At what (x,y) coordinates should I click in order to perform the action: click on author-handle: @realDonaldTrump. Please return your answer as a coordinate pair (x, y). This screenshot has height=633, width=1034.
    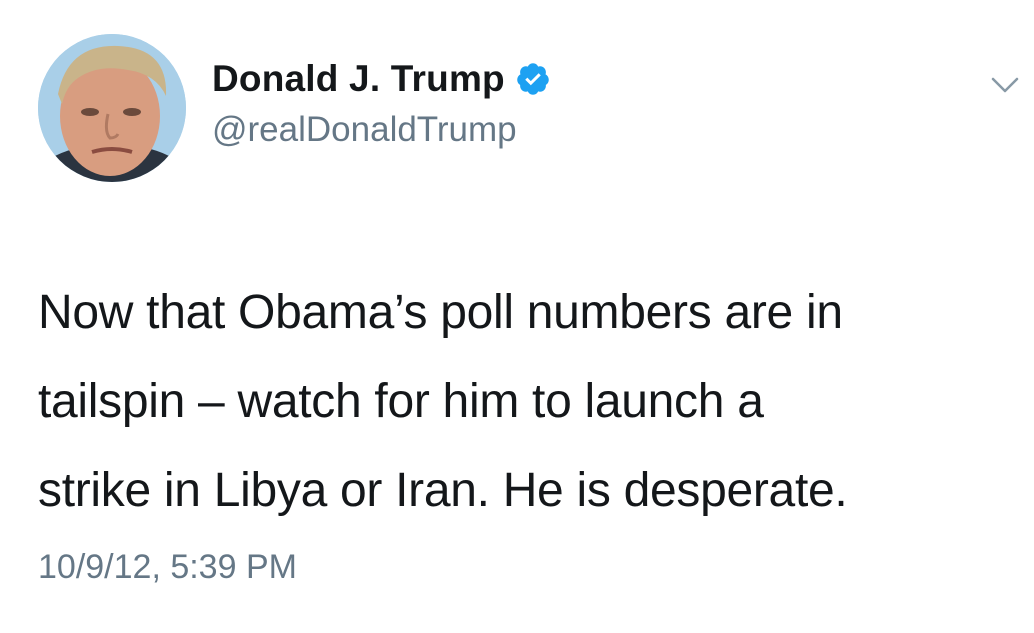
    Looking at the image, I should click on (364, 130).